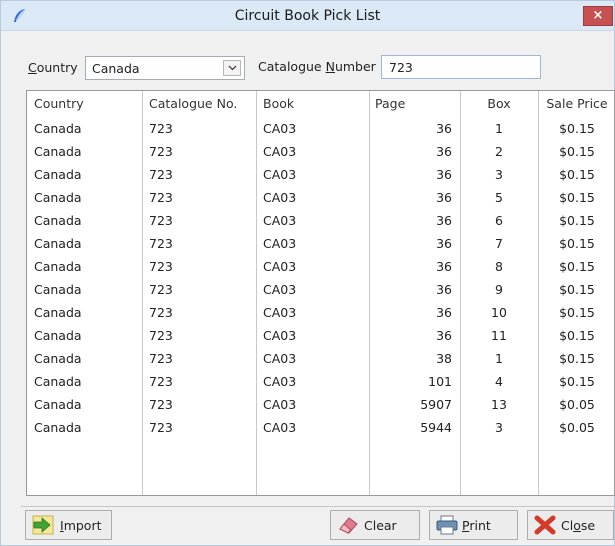 The height and width of the screenshot is (546, 615). What do you see at coordinates (499, 151) in the screenshot?
I see `cell-box: 2` at bounding box center [499, 151].